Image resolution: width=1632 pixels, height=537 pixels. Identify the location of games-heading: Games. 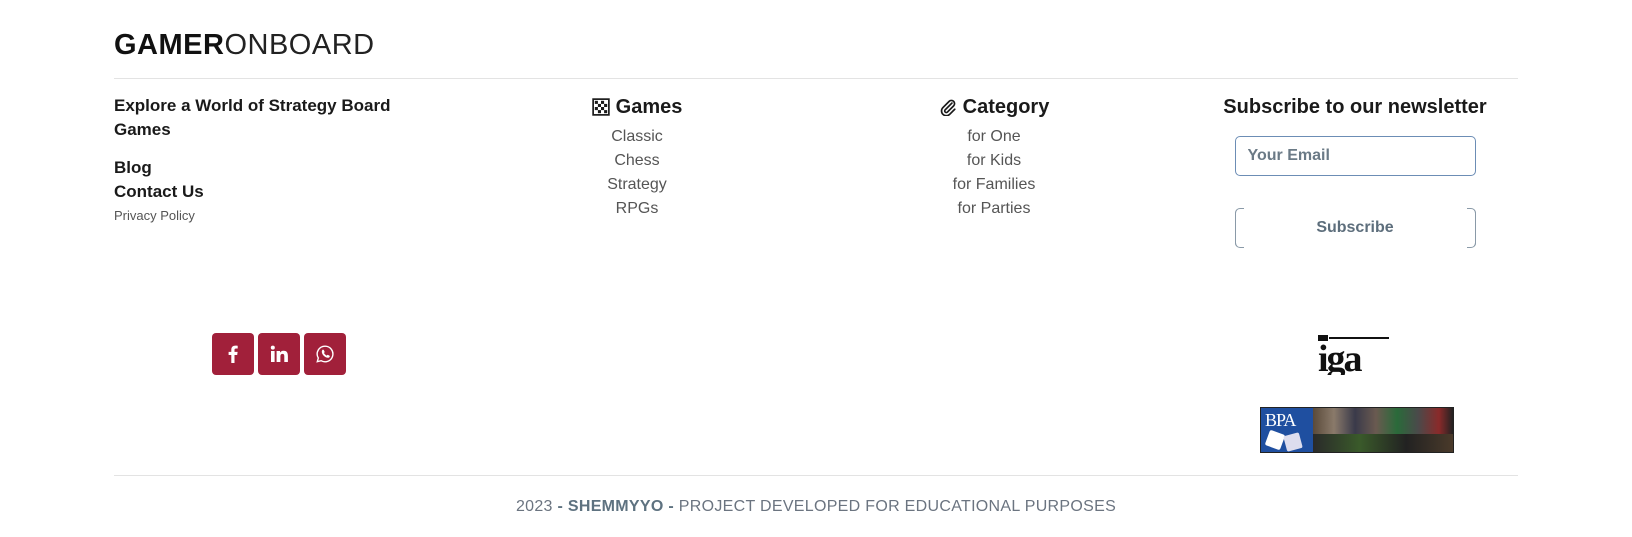
(637, 107).